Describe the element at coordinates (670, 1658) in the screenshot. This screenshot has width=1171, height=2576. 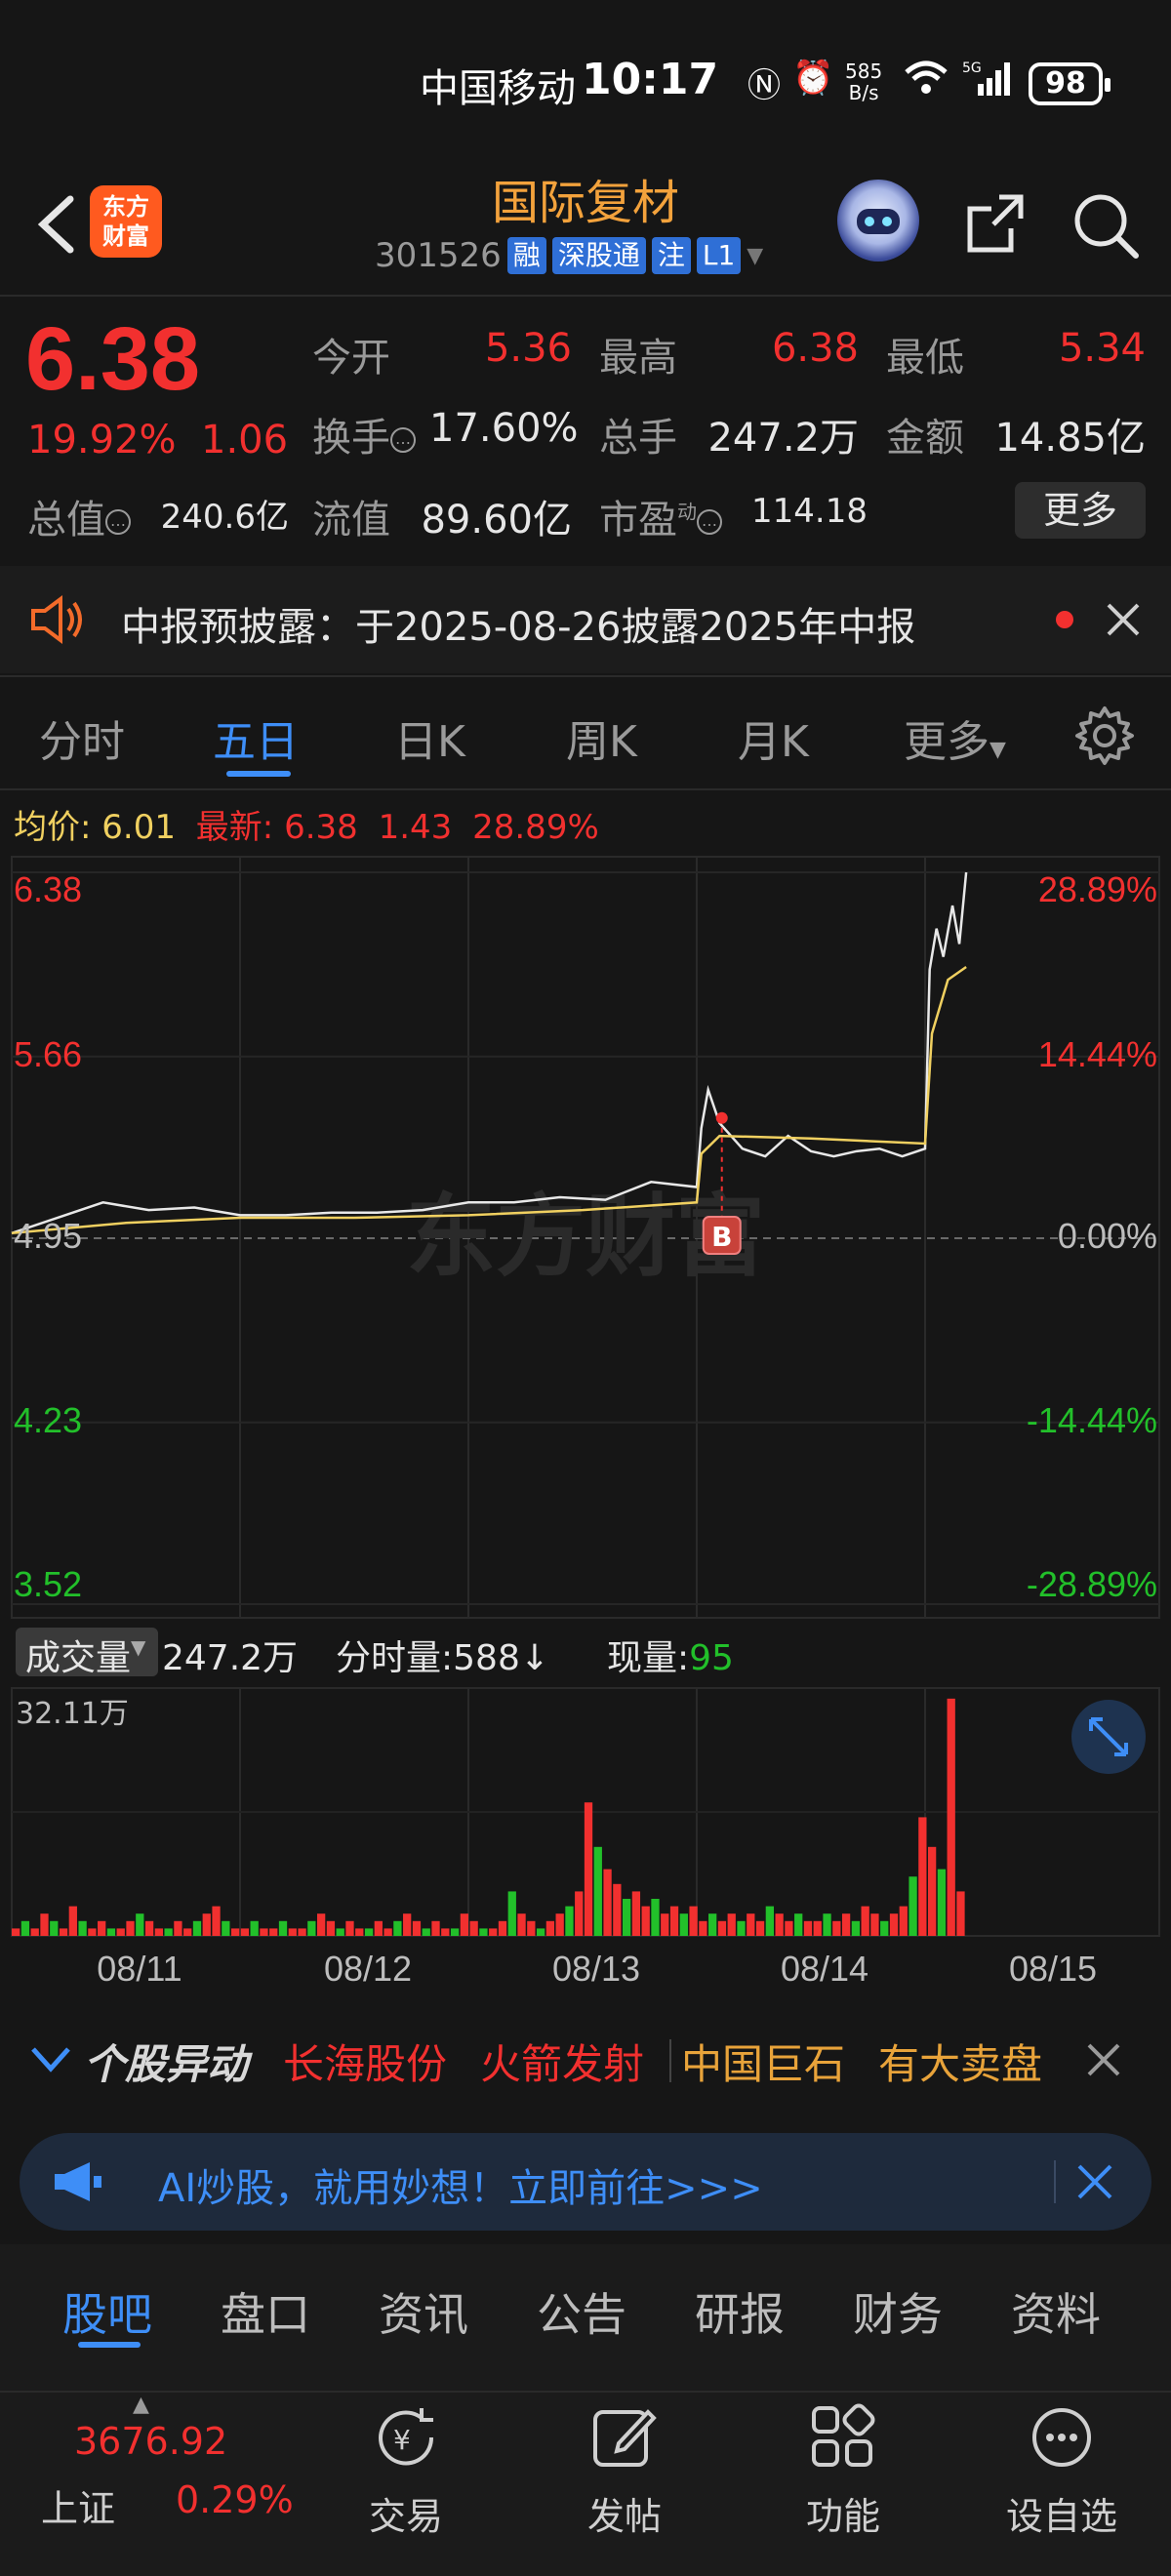
I see `current-volume: 现量:95` at that location.